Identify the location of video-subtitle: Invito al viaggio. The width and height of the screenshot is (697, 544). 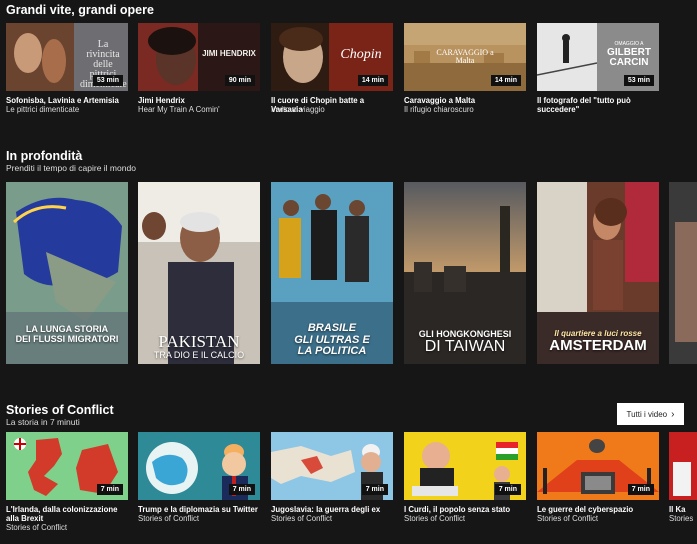
(298, 109).